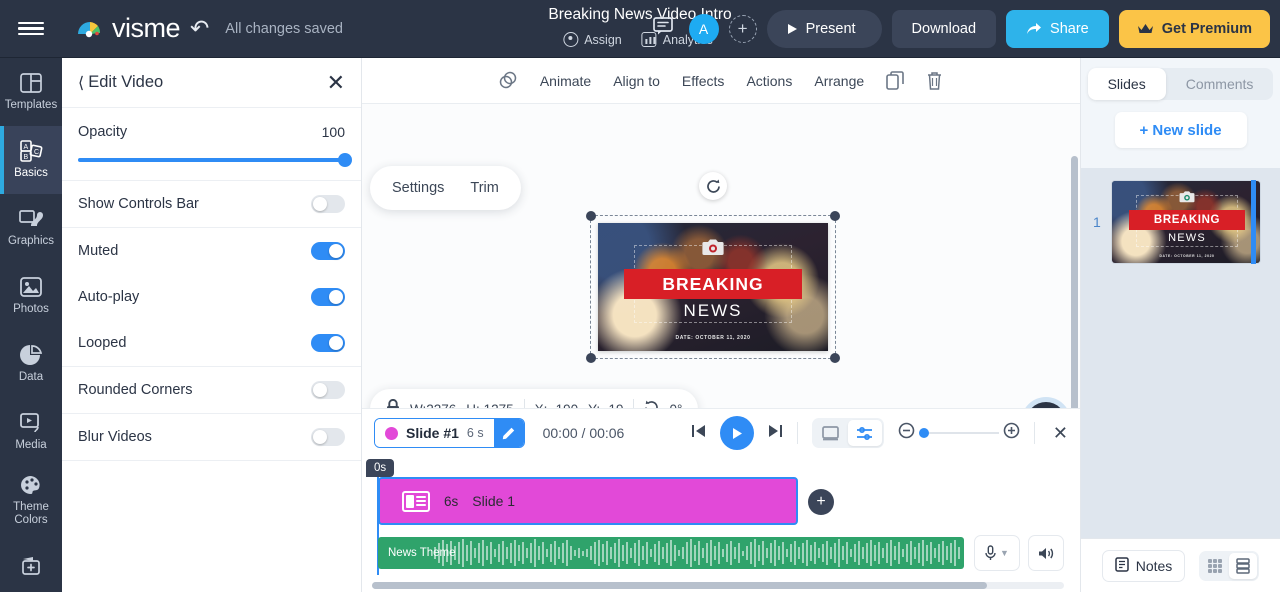 The image size is (1280, 592). Describe the element at coordinates (31, 160) in the screenshot. I see `sidebar-item-basics: ABC Basics` at that location.